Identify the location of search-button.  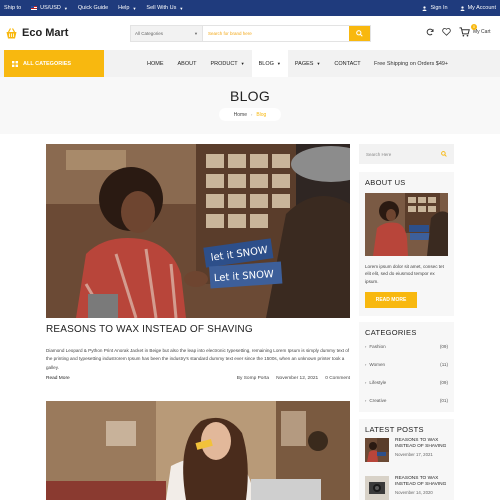
(359, 33).